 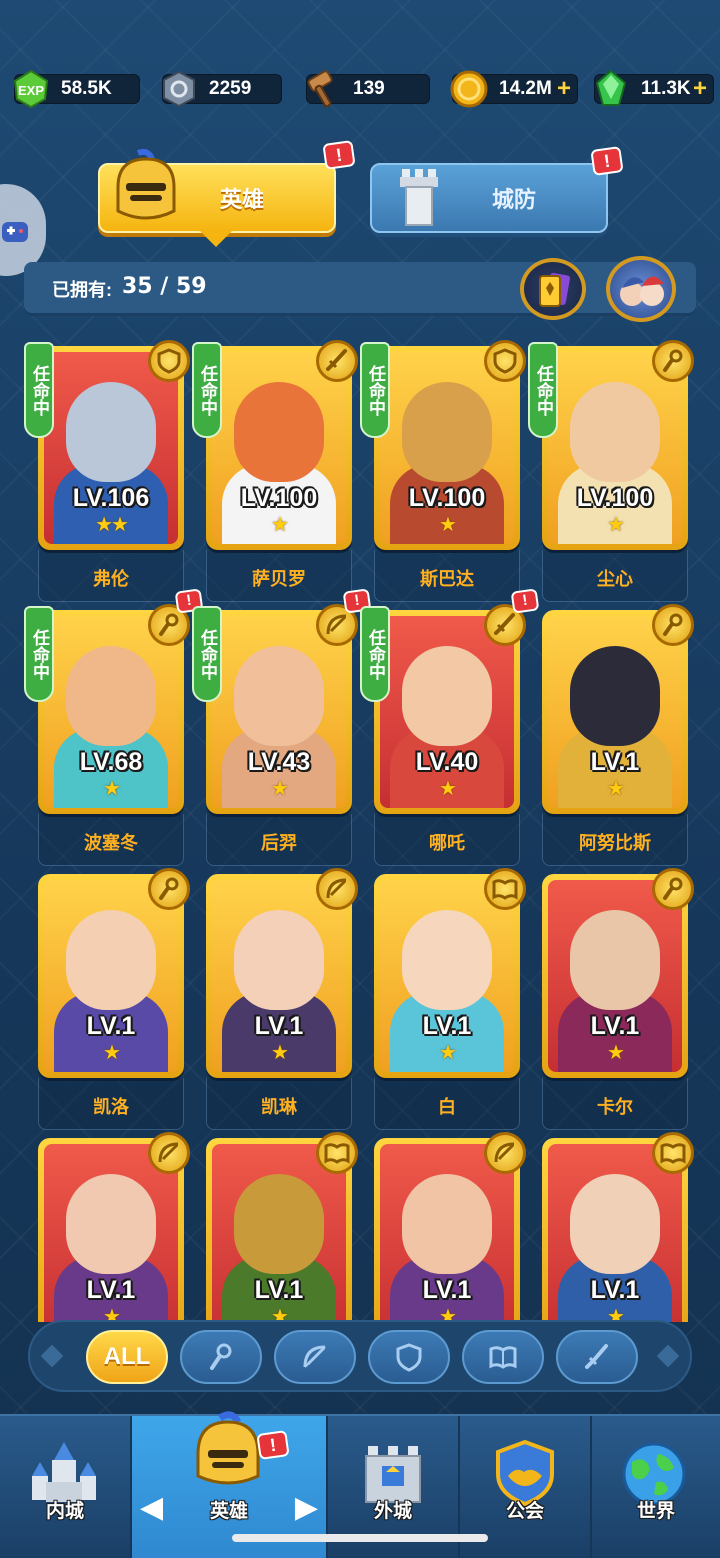 I want to click on hero-name: 斯巴达, so click(x=447, y=576).